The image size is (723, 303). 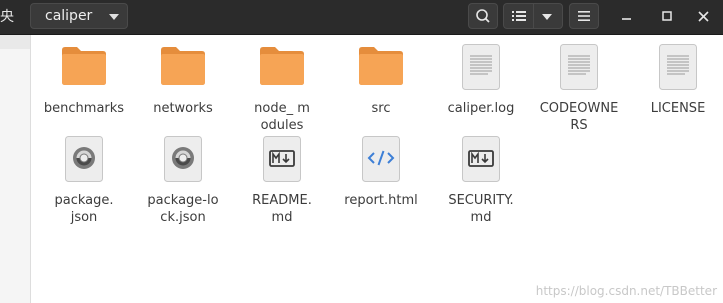 I want to click on file-name: src, so click(x=381, y=108).